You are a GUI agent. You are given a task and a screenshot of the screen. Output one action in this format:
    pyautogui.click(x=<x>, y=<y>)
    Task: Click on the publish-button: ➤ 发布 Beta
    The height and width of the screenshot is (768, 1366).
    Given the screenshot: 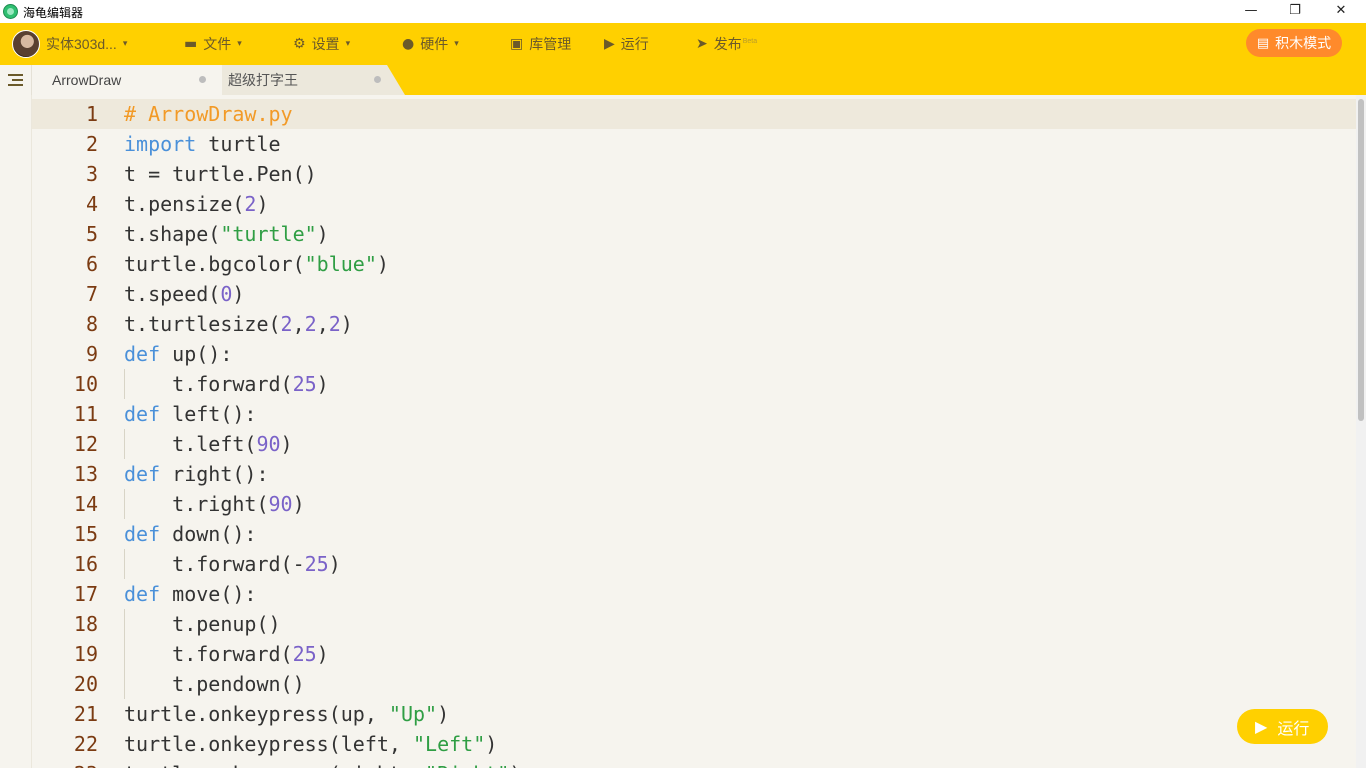 What is the action you would take?
    pyautogui.click(x=726, y=44)
    